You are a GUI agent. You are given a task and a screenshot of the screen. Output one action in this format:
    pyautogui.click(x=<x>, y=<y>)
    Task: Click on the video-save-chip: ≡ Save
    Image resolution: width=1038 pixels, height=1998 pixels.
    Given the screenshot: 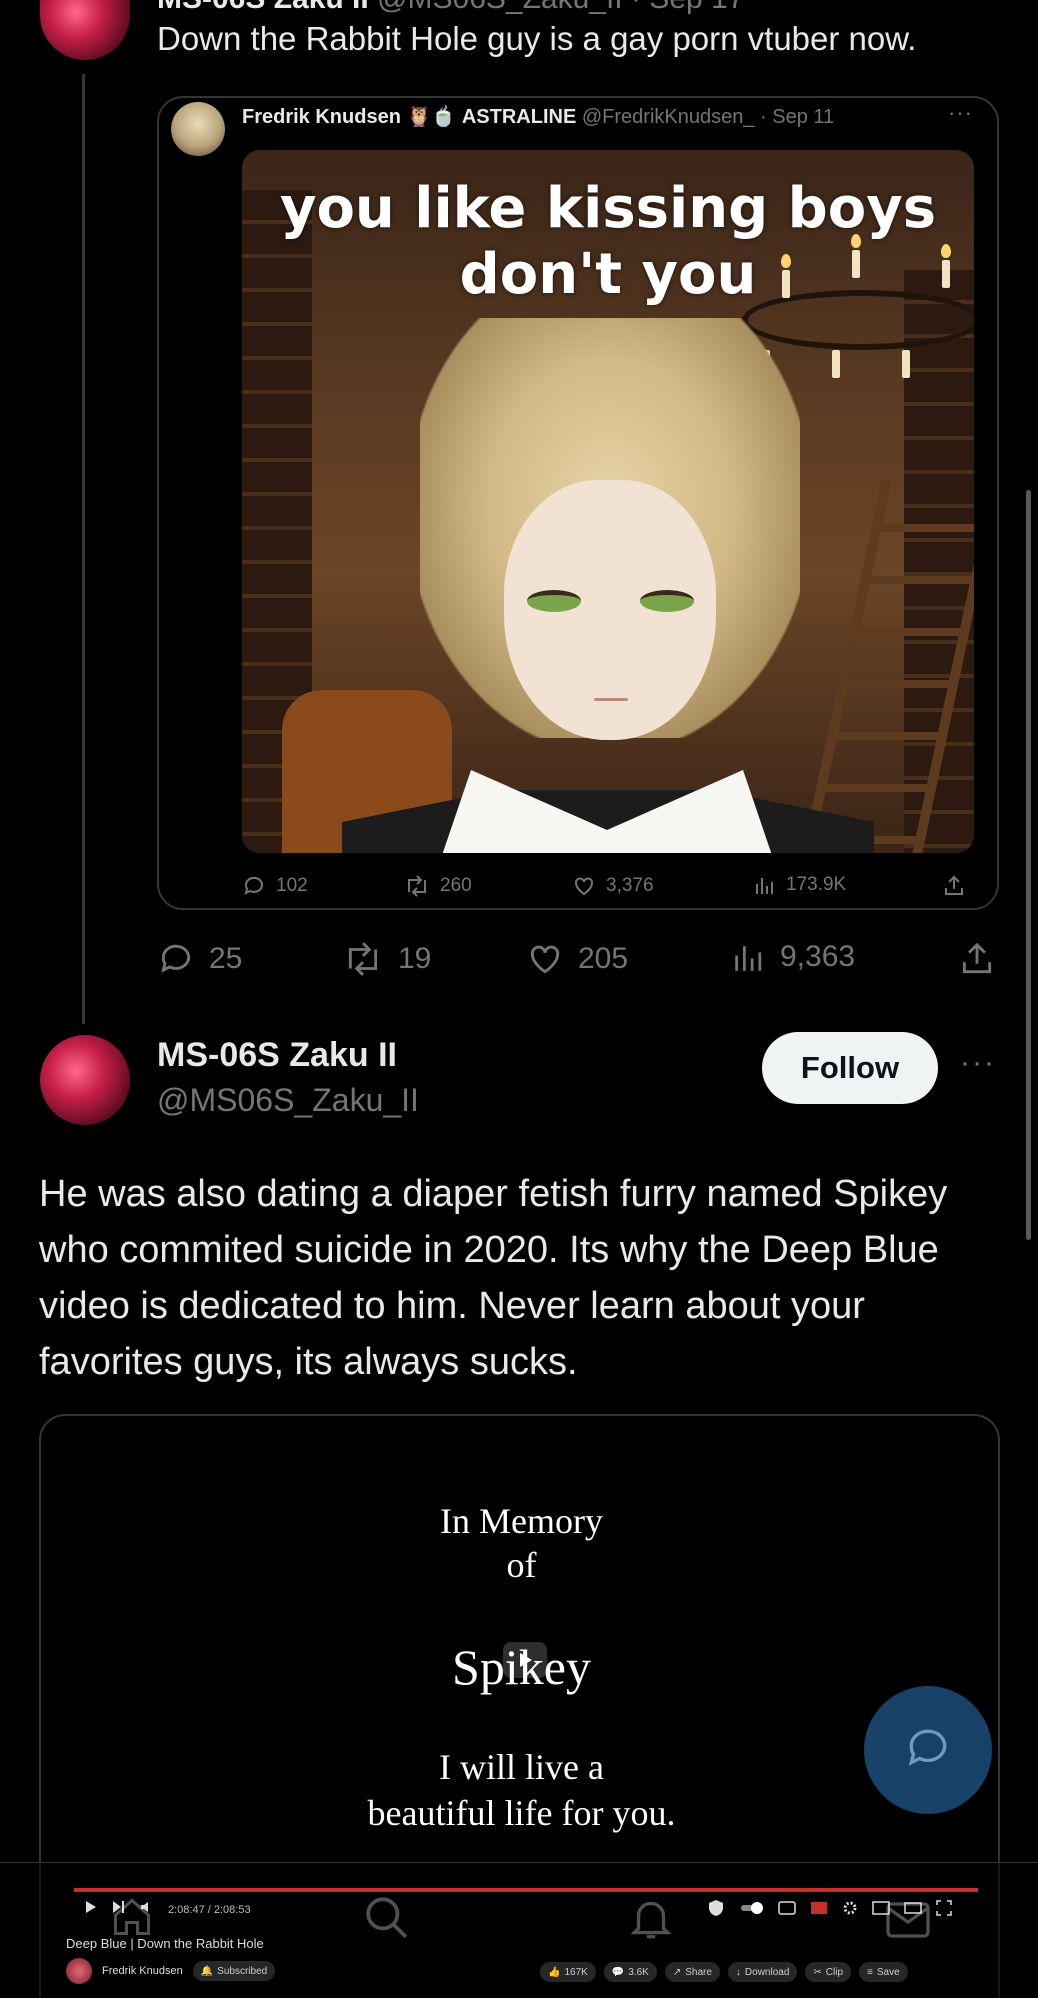 What is the action you would take?
    pyautogui.click(x=883, y=1972)
    